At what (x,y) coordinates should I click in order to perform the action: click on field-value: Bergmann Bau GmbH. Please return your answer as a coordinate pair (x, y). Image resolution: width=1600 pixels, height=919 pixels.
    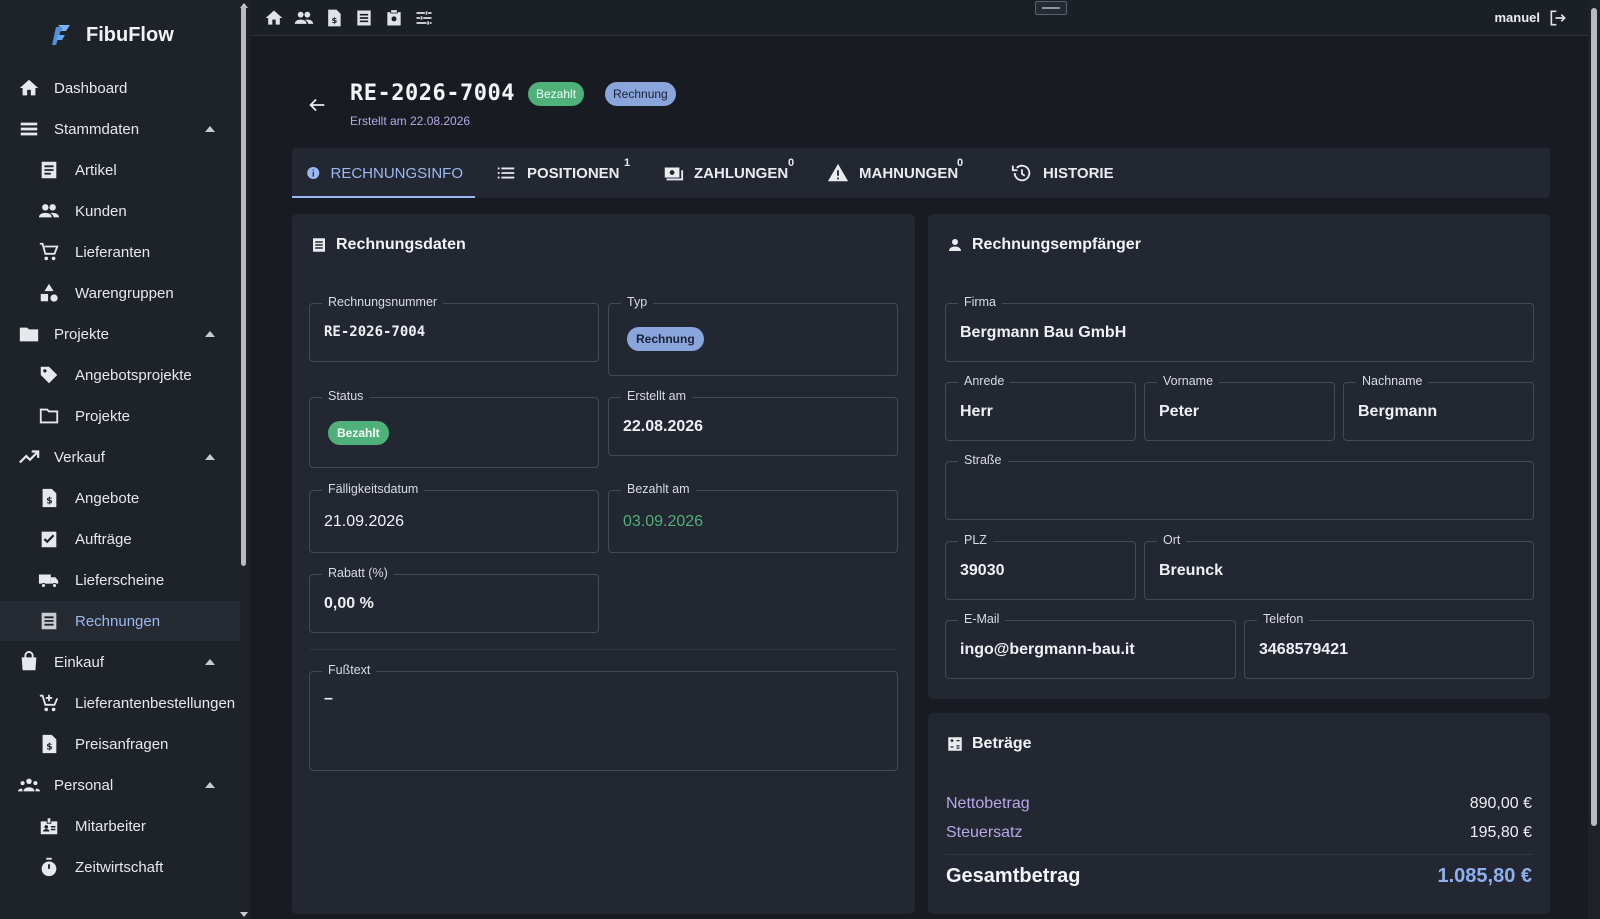
    Looking at the image, I should click on (1043, 332).